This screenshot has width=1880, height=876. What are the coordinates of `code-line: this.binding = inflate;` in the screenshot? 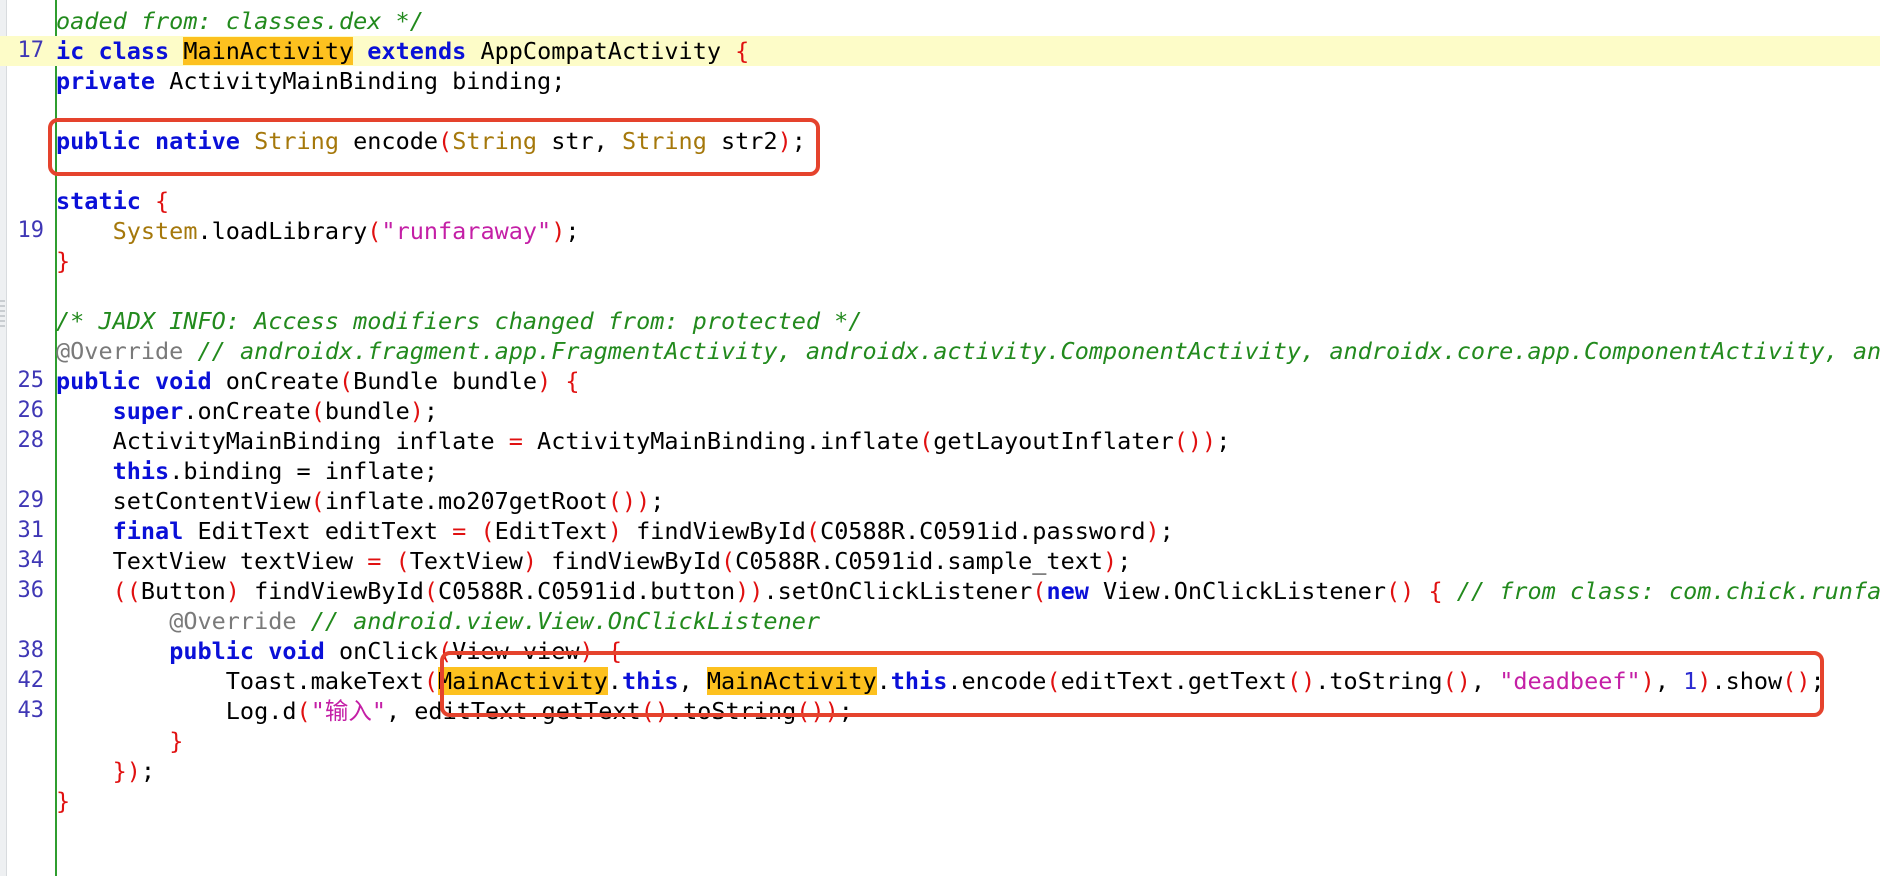 It's located at (940, 471).